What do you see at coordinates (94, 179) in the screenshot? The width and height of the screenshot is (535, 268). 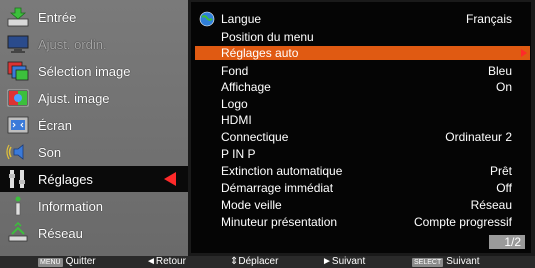 I see `sidebar-item-settings: Réglages` at bounding box center [94, 179].